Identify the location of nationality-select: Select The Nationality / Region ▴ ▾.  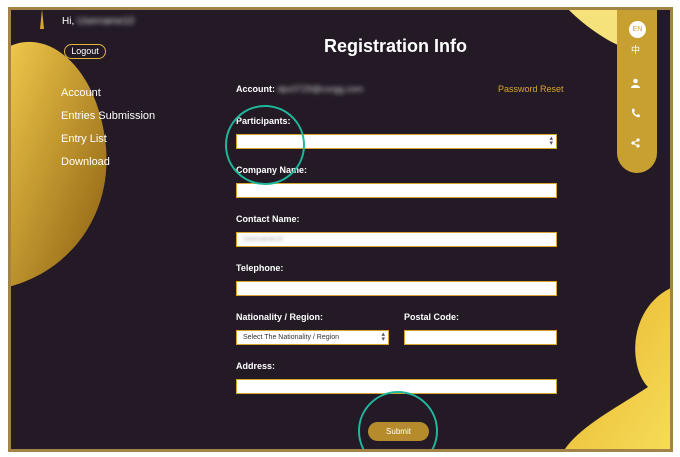
(312, 337).